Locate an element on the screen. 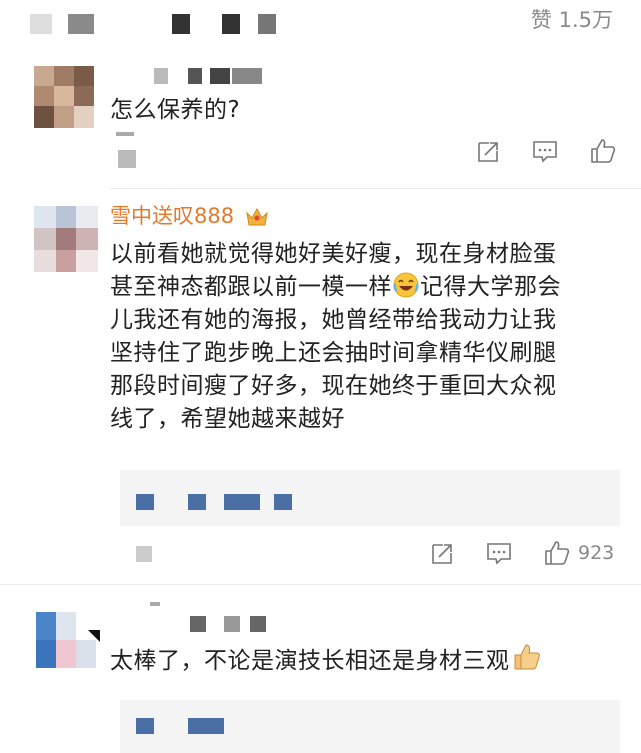 The image size is (641, 753). username: 雪中送叹888 is located at coordinates (189, 216).